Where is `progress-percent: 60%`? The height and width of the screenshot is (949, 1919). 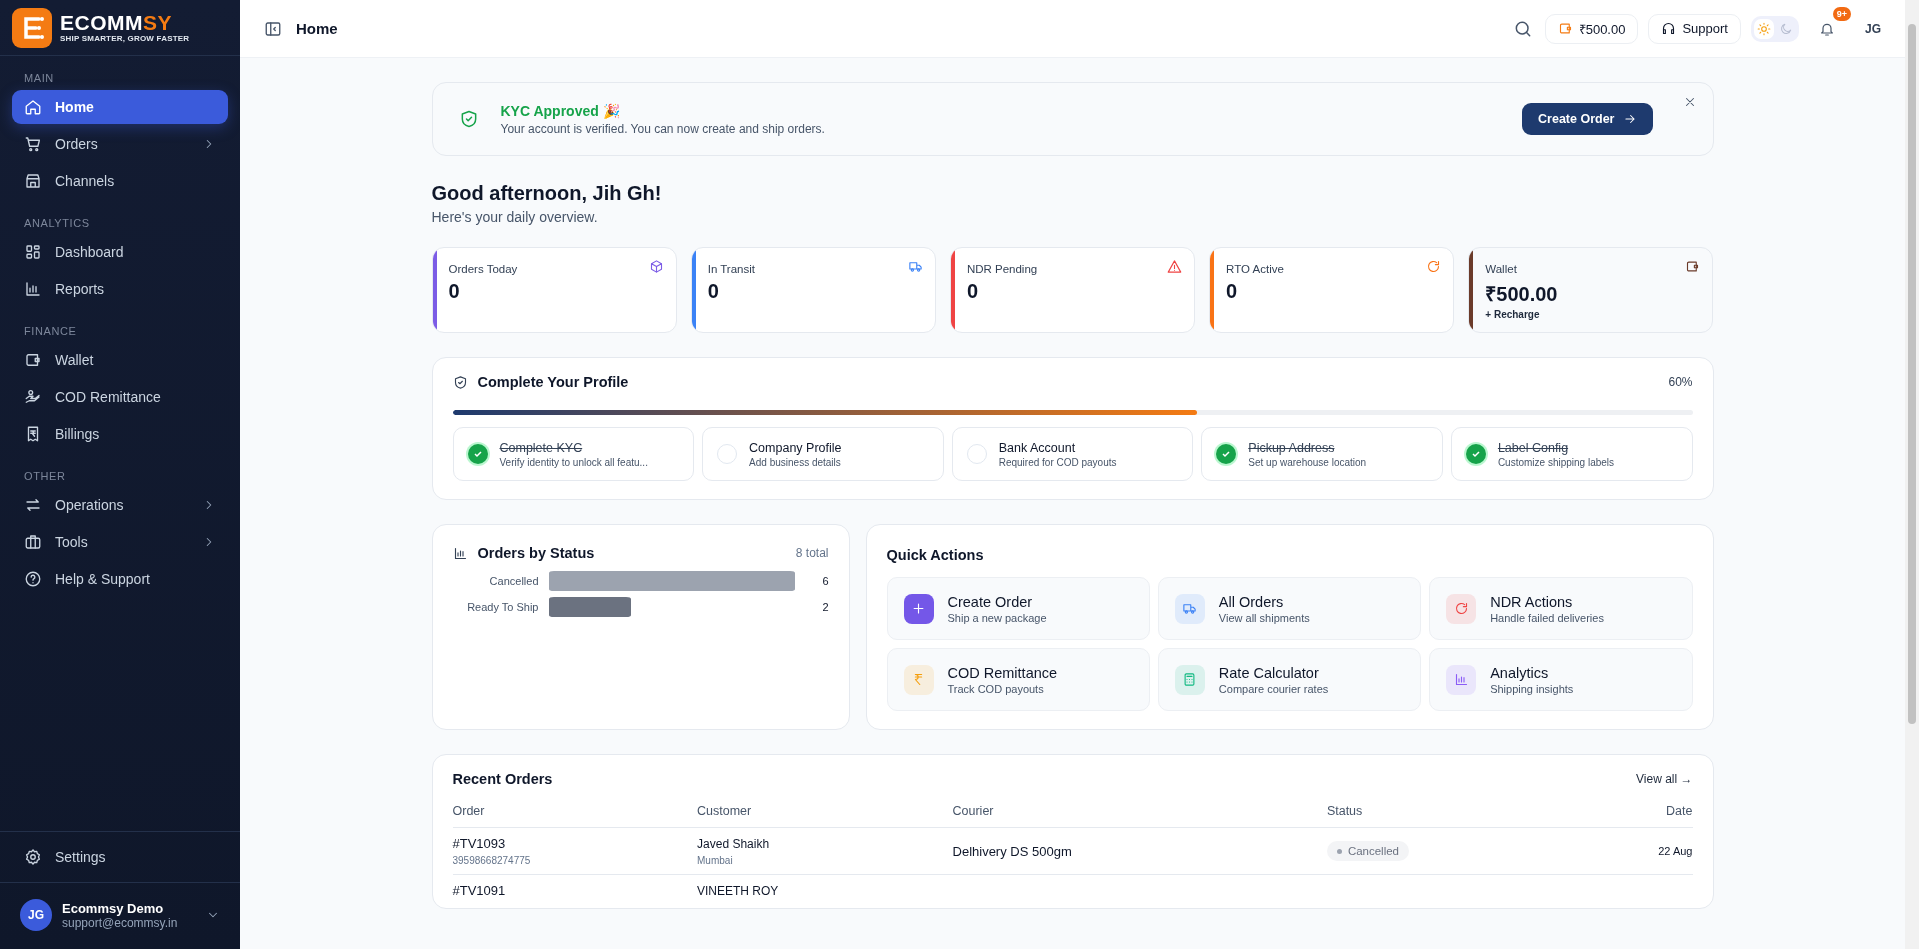
progress-percent: 60% is located at coordinates (1680, 382).